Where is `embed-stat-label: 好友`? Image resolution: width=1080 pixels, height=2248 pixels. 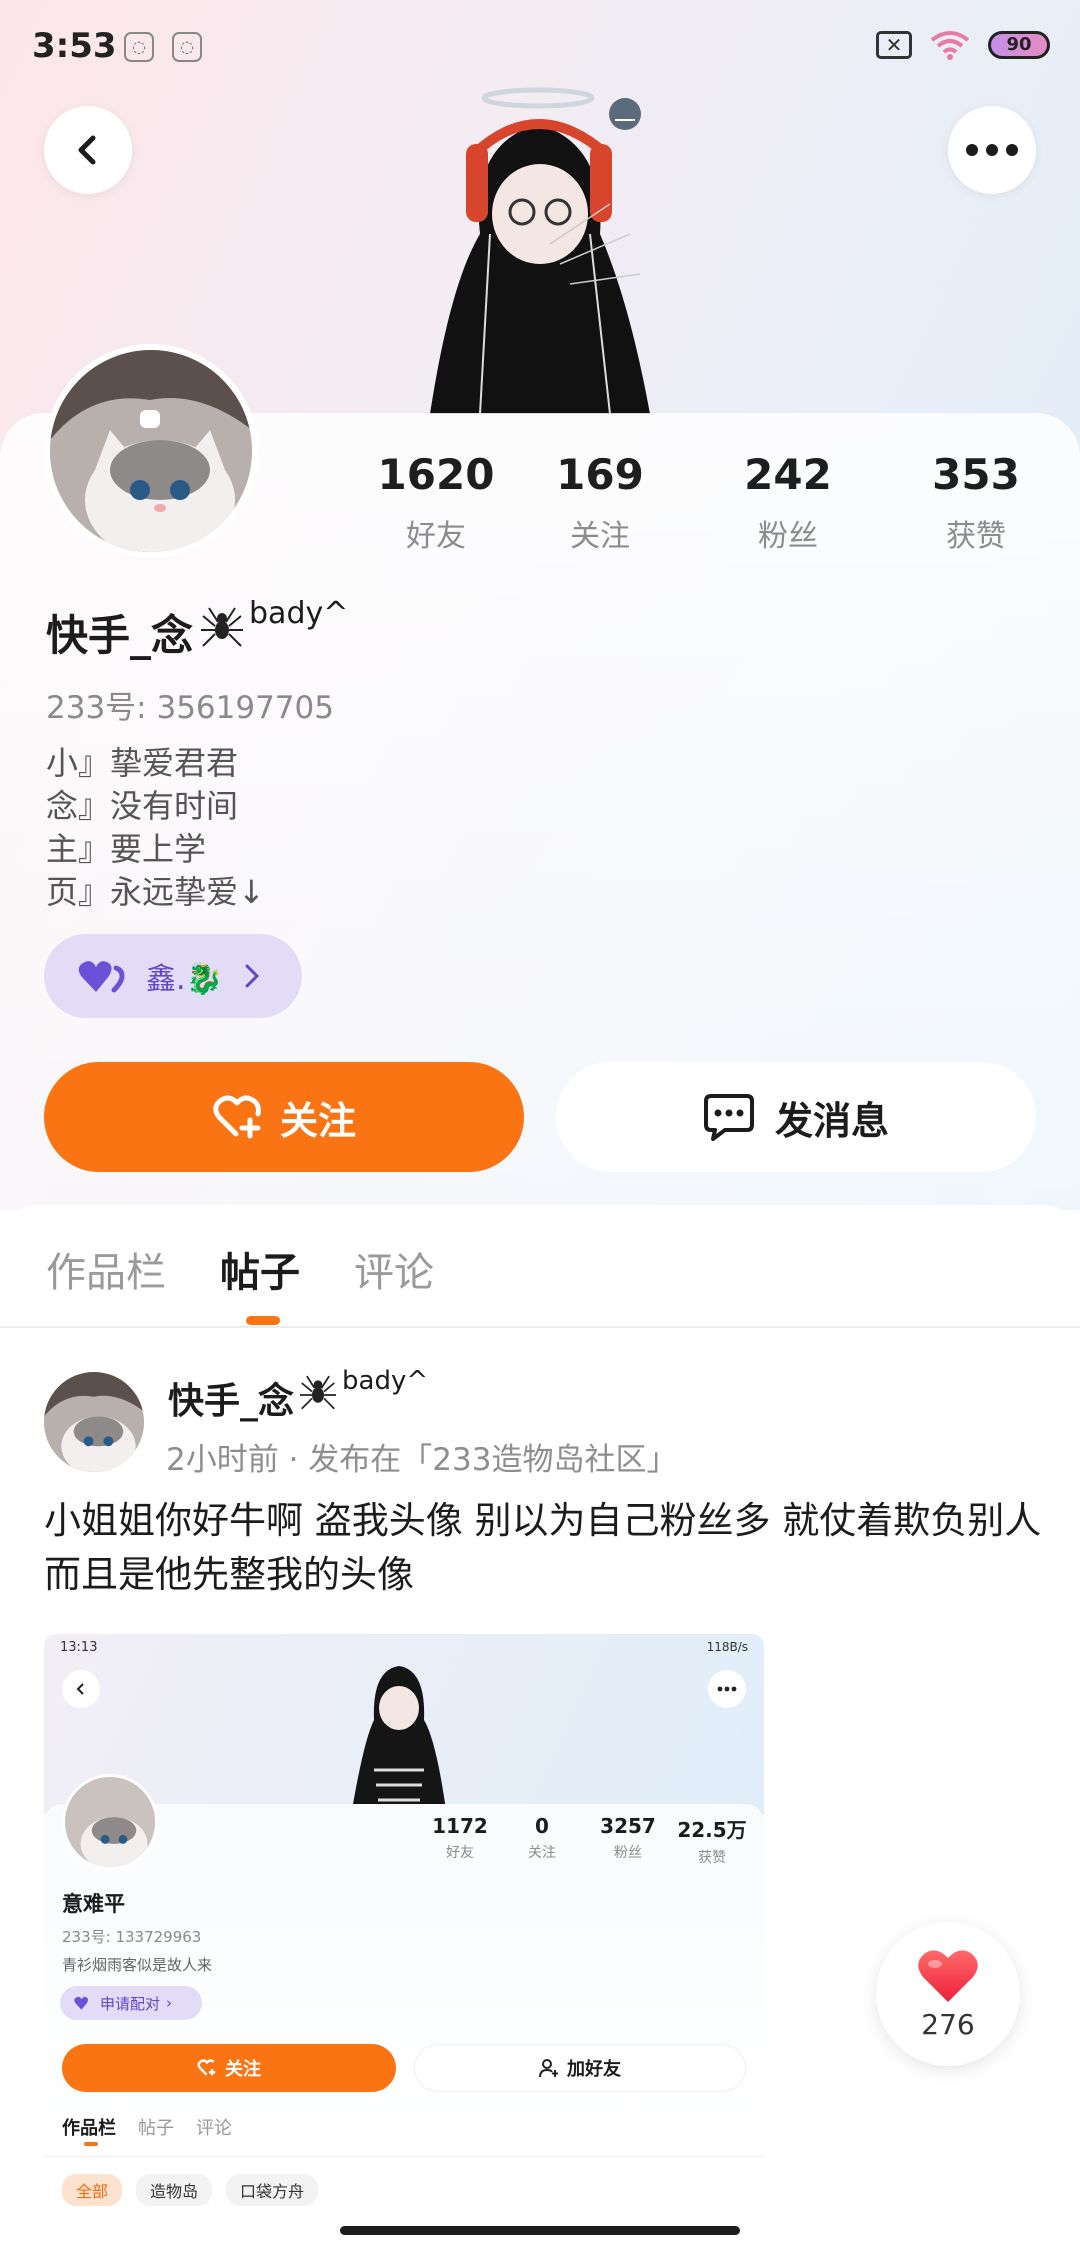 embed-stat-label: 好友 is located at coordinates (460, 1853).